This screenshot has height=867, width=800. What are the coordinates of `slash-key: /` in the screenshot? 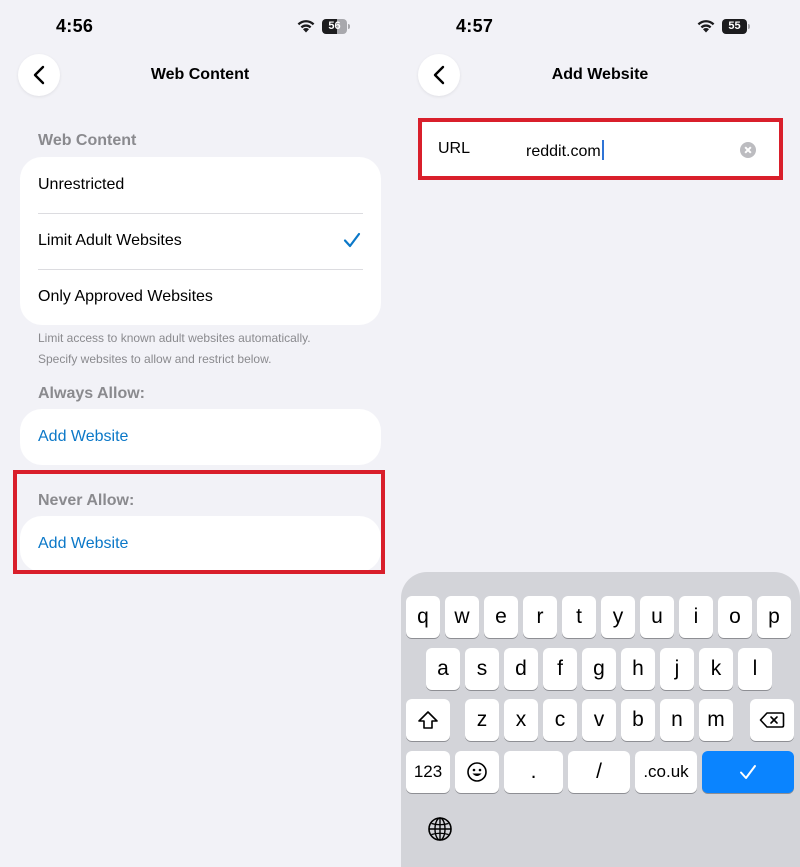 It's located at (599, 772).